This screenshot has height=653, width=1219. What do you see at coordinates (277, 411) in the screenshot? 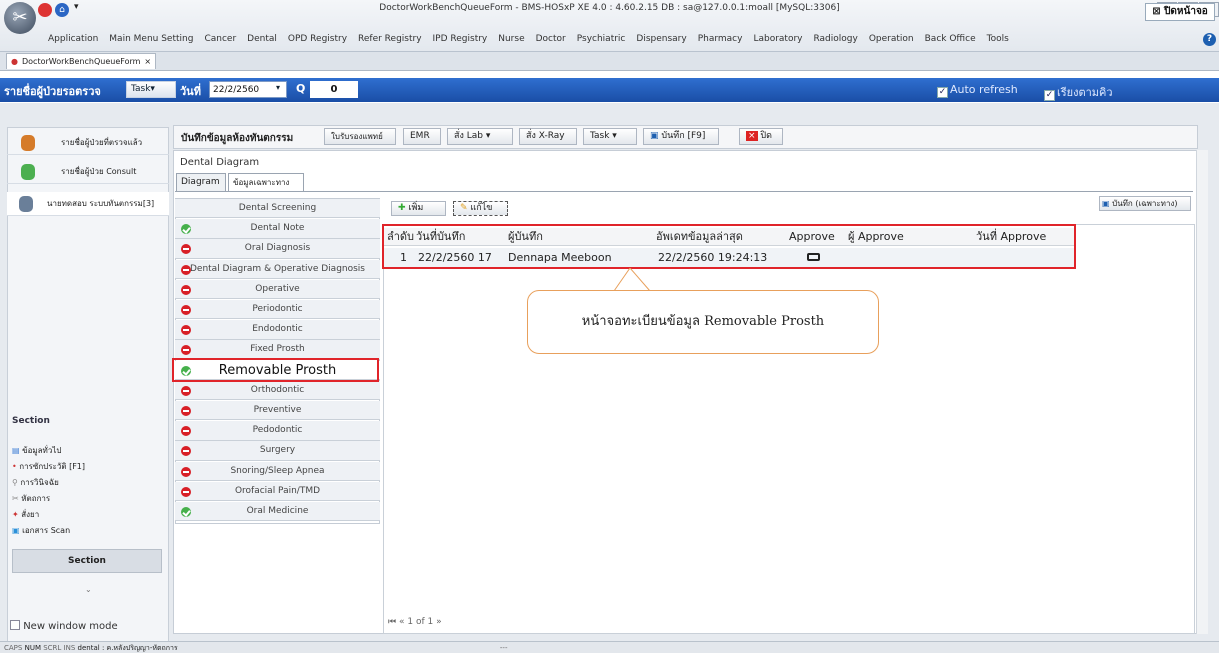
I see `list-item: Preventive` at bounding box center [277, 411].